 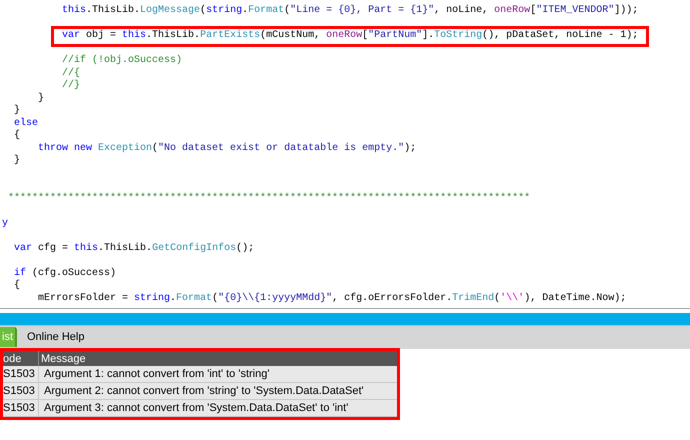 I want to click on code-line: y, so click(x=5, y=224).